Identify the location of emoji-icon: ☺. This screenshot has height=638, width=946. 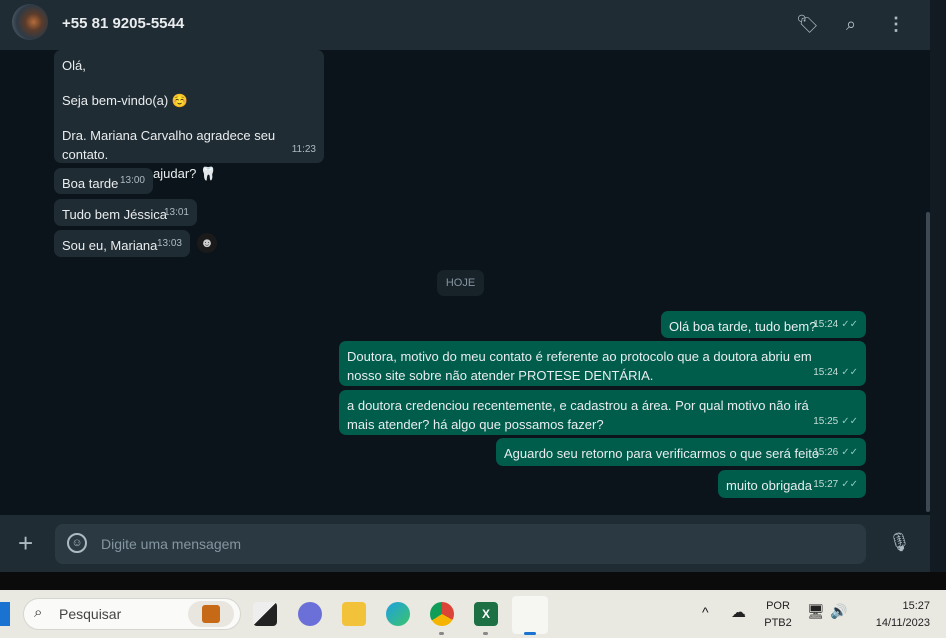
(77, 543).